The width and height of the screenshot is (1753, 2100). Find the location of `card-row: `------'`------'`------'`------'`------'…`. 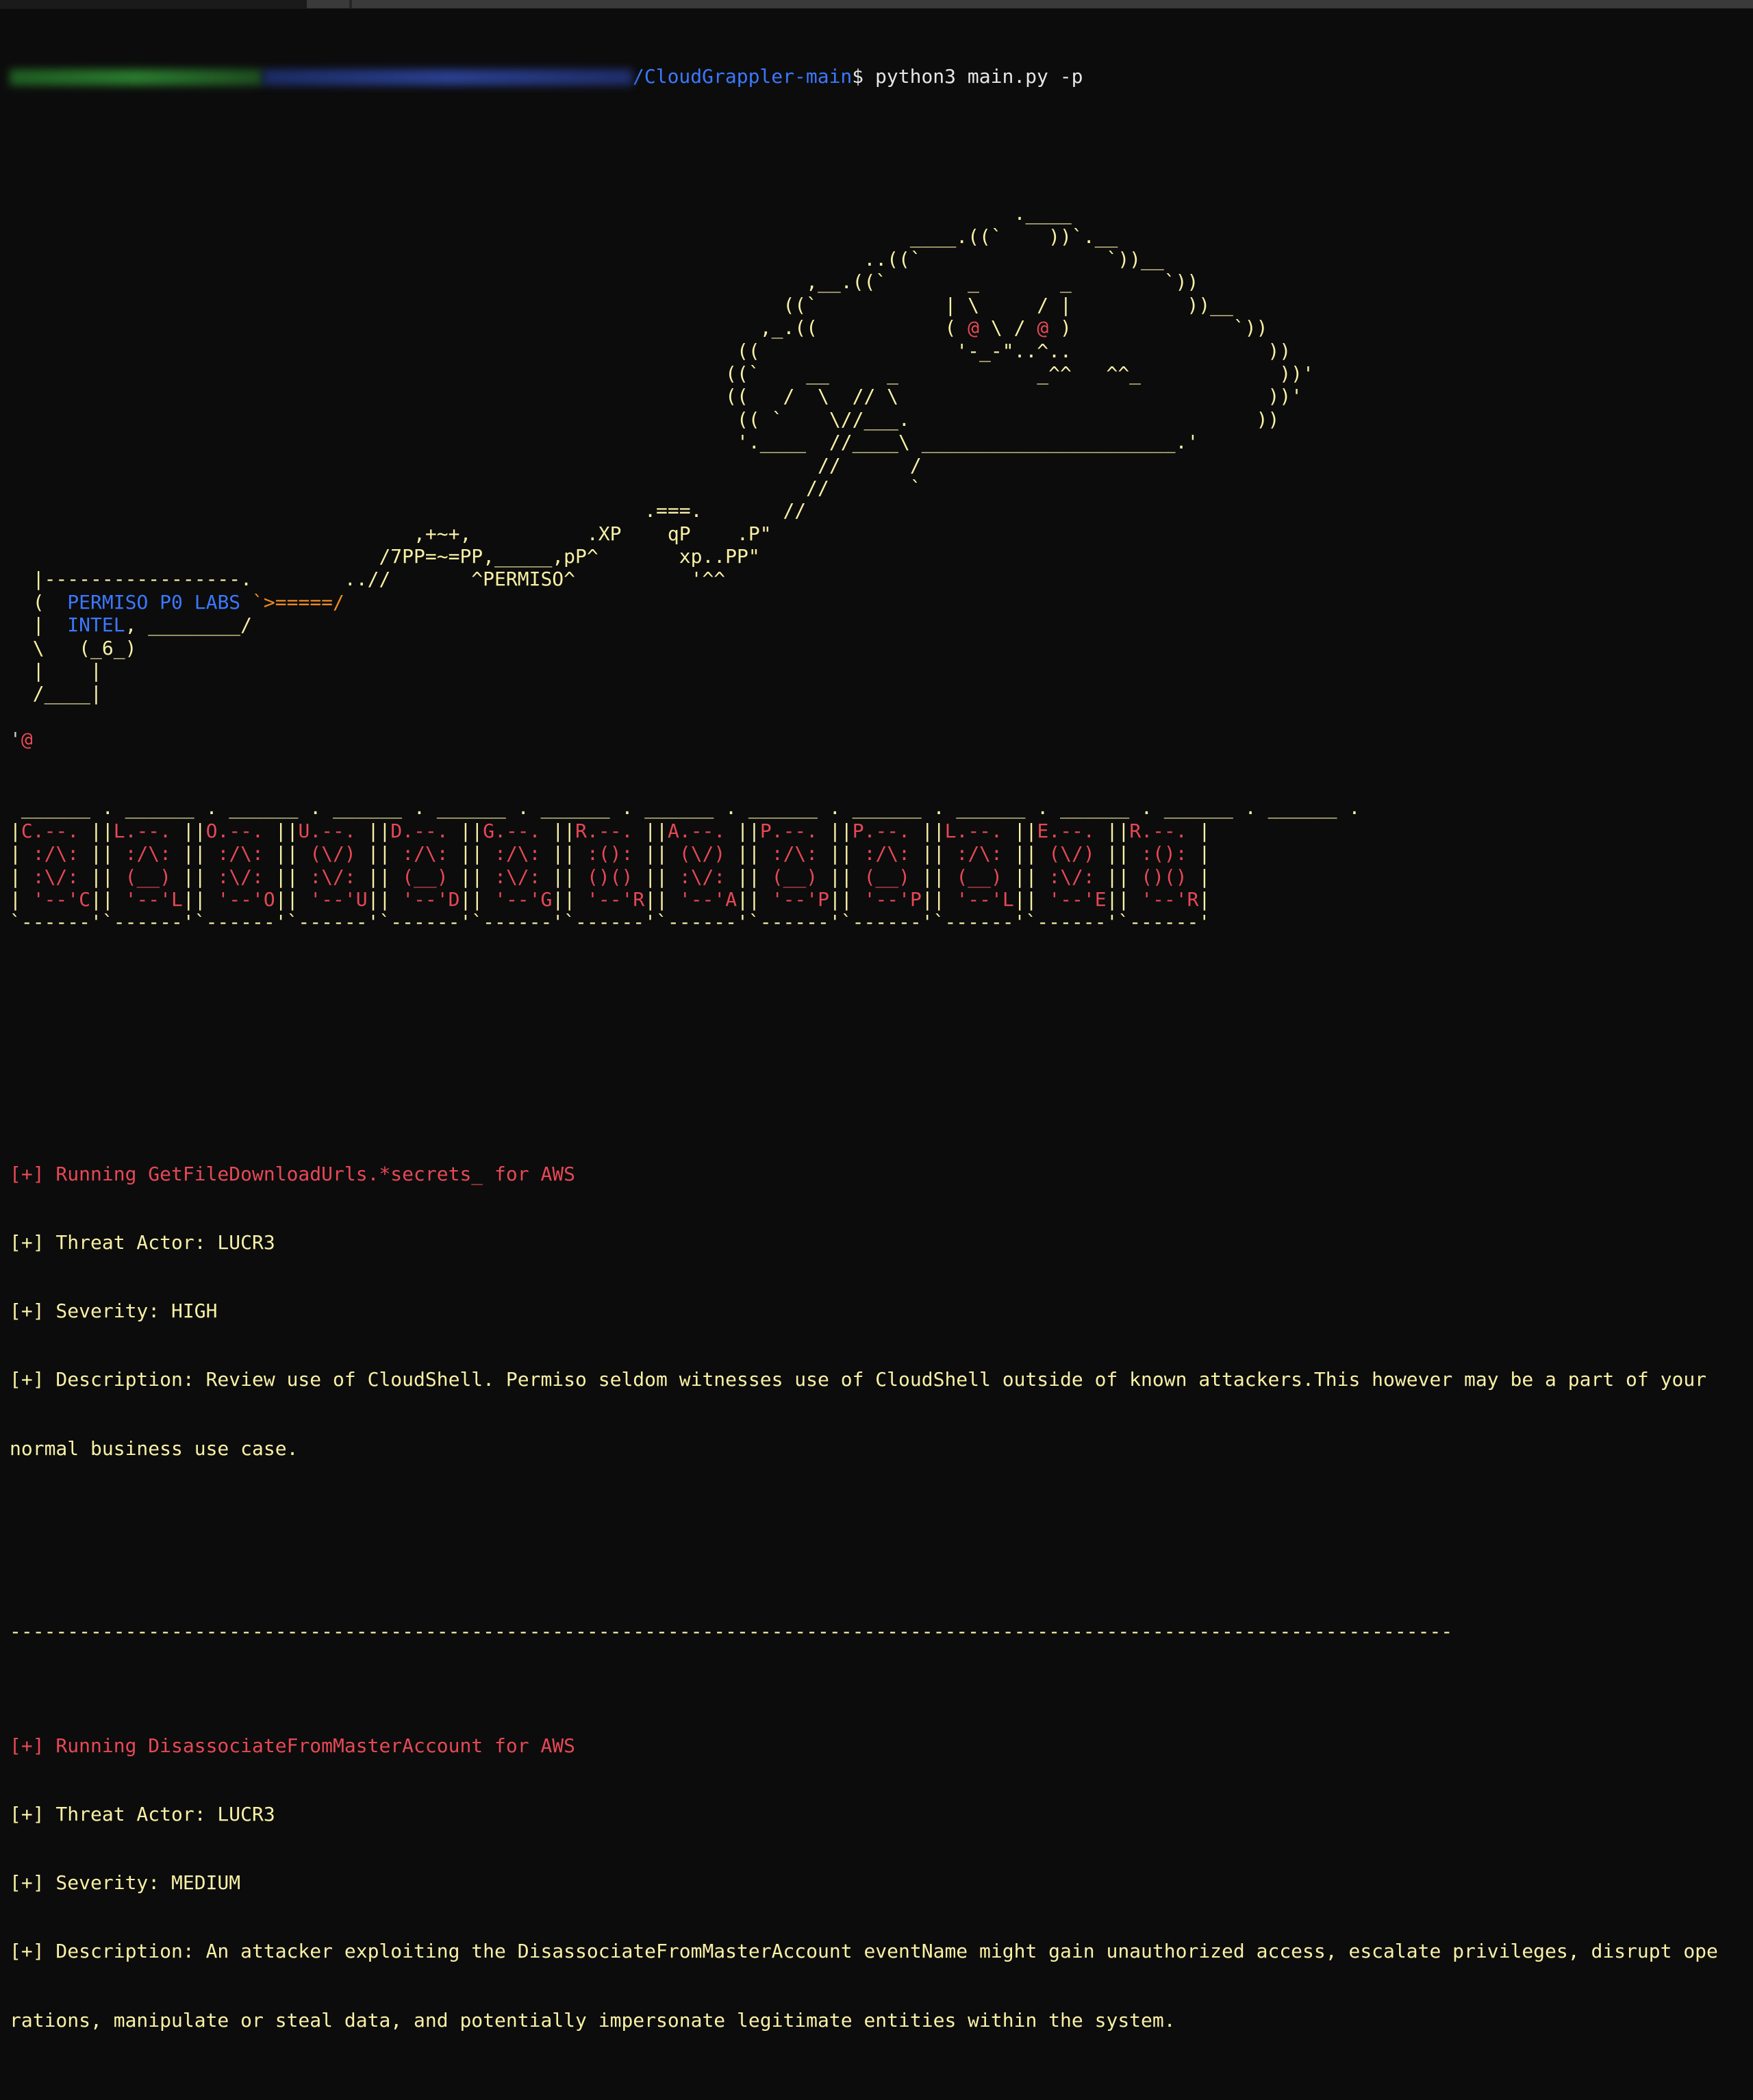

card-row: `------'`------'`------'`------'`------'… is located at coordinates (611, 923).